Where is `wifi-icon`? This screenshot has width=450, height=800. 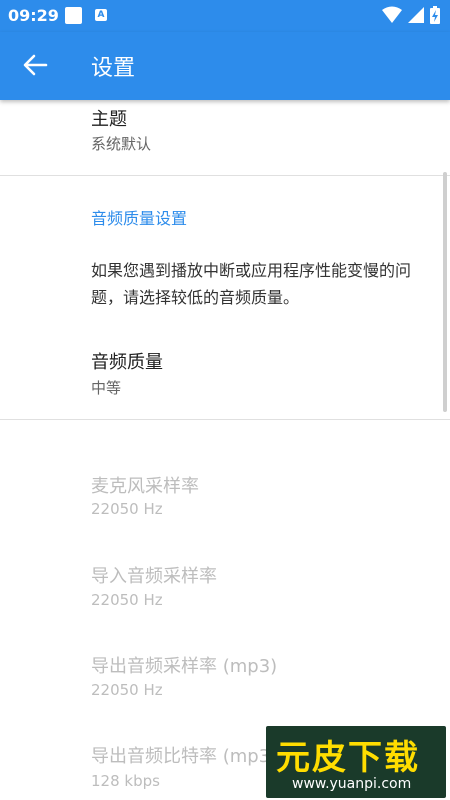
wifi-icon is located at coordinates (392, 14).